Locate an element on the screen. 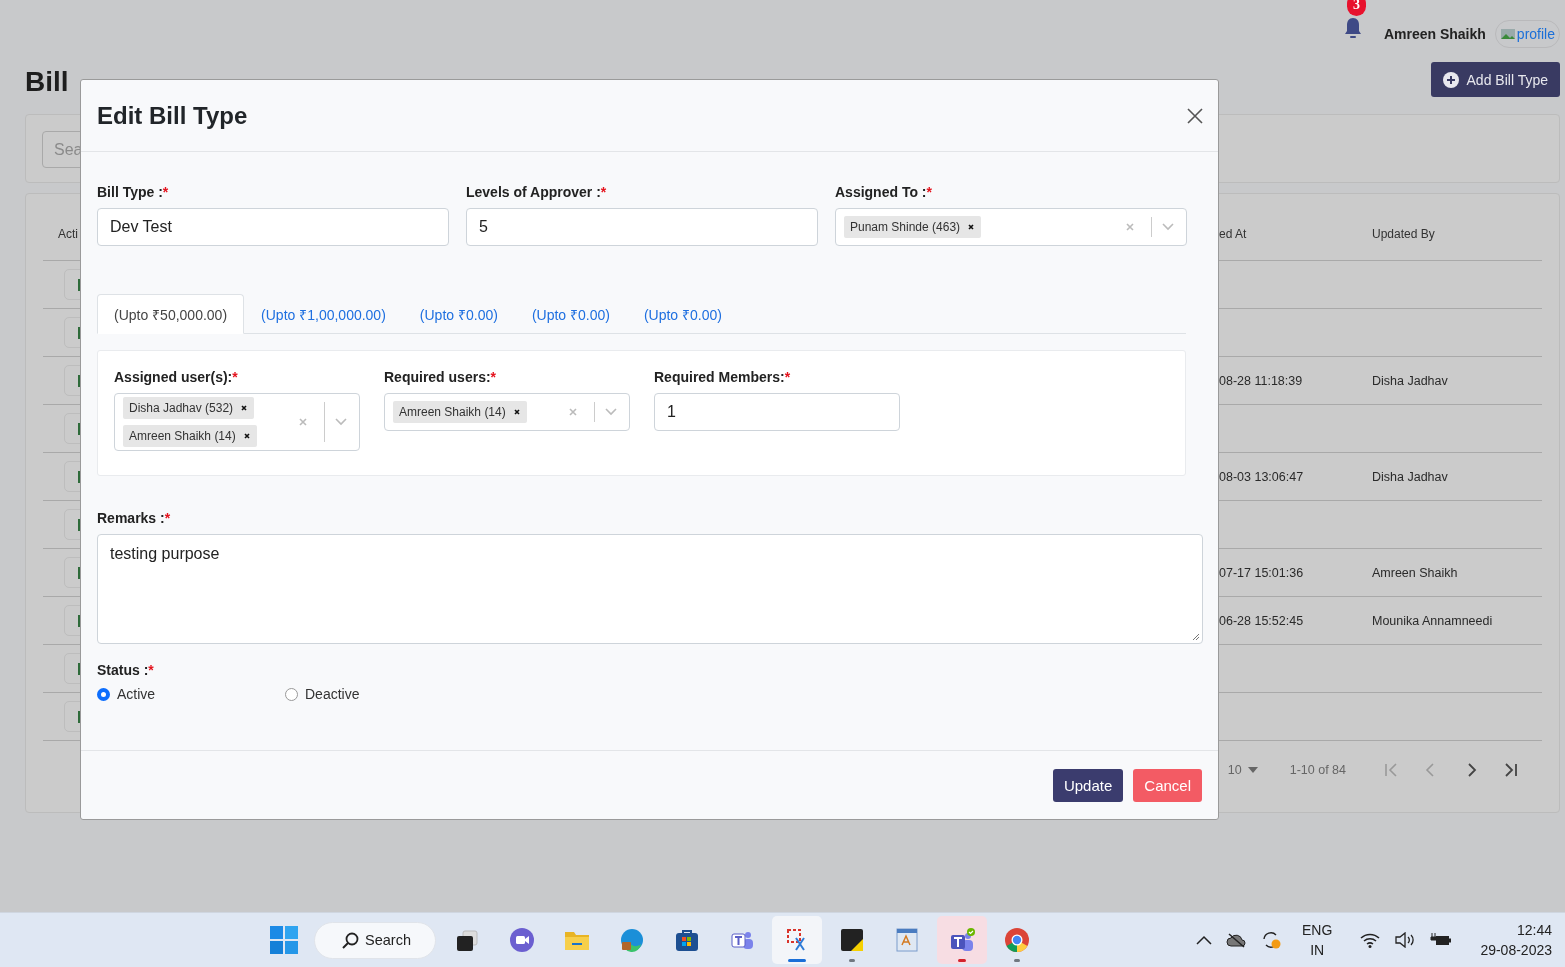 This screenshot has height=967, width=1565. store-icon is located at coordinates (687, 940).